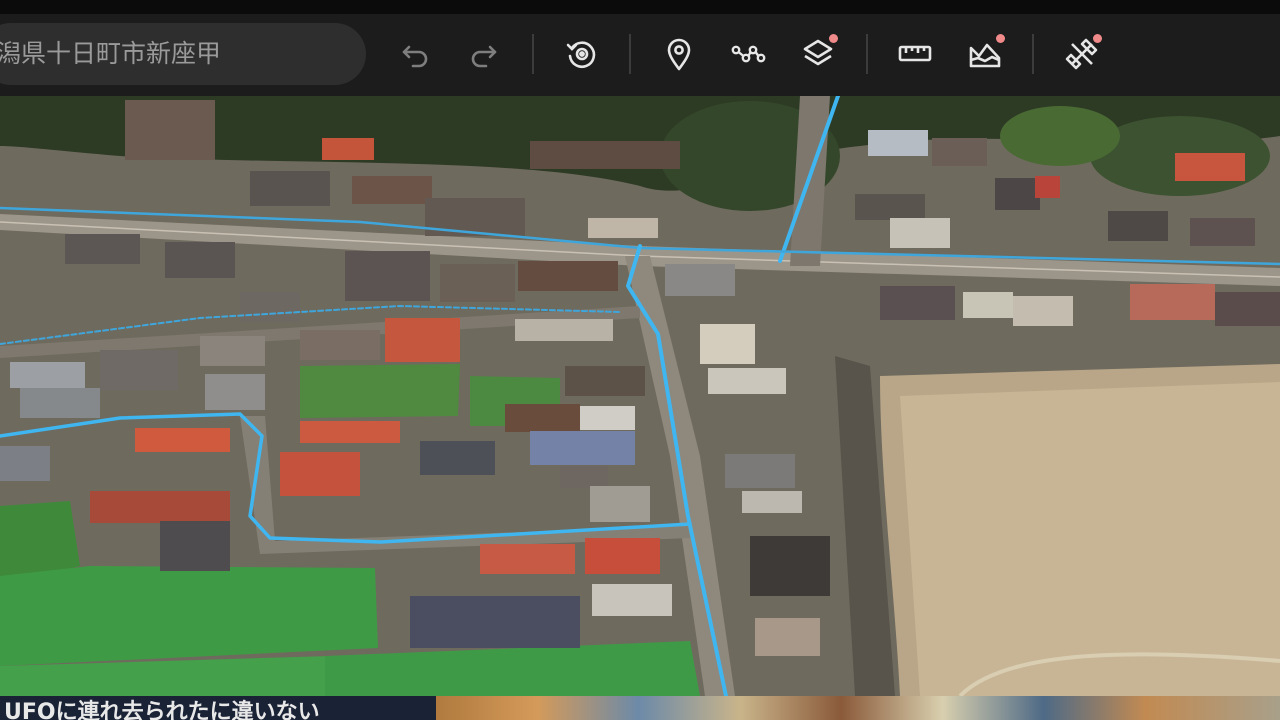 This screenshot has width=1280, height=720. Describe the element at coordinates (218, 708) in the screenshot. I see `caption-banner: UFOに連れ去られたに違いない` at that location.